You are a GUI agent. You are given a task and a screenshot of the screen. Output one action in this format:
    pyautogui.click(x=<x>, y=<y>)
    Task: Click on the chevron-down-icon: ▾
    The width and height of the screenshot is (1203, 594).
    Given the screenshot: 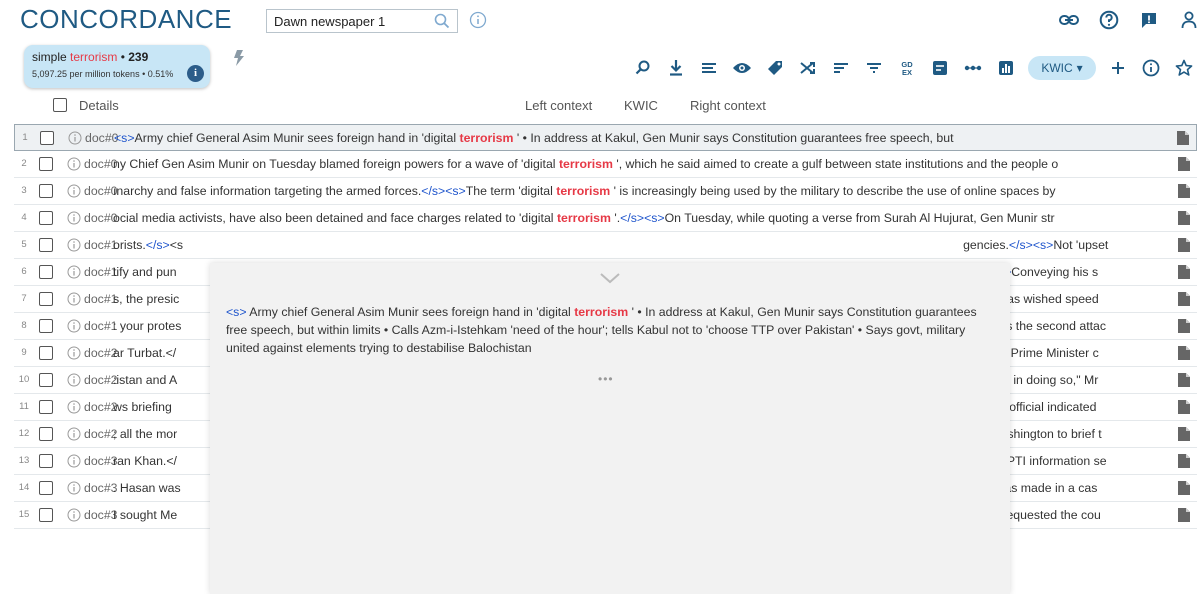 What is the action you would take?
    pyautogui.click(x=1079, y=68)
    